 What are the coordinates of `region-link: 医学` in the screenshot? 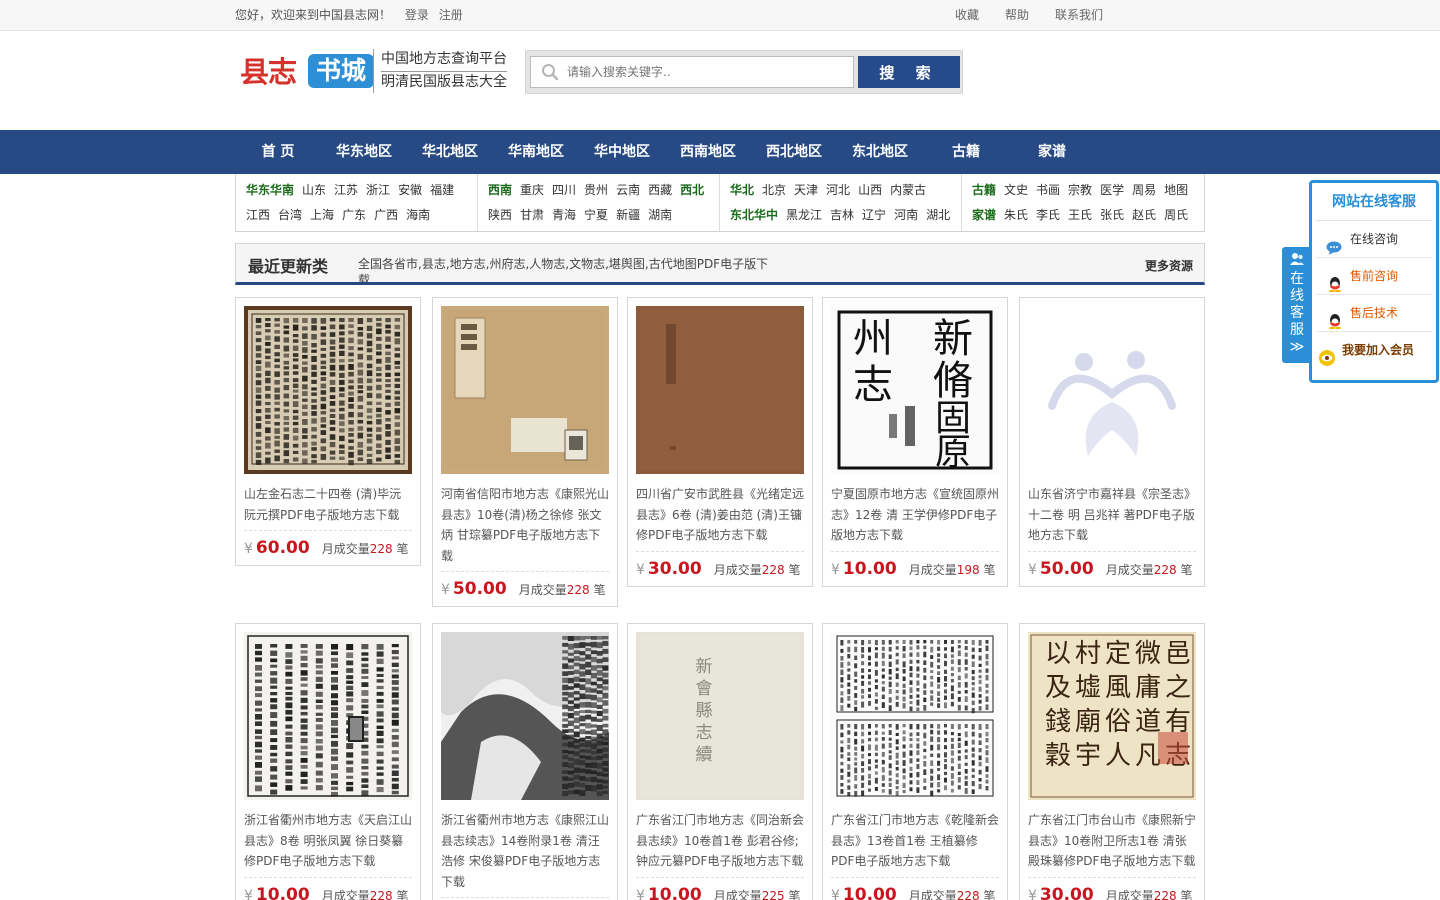 It's located at (1112, 190).